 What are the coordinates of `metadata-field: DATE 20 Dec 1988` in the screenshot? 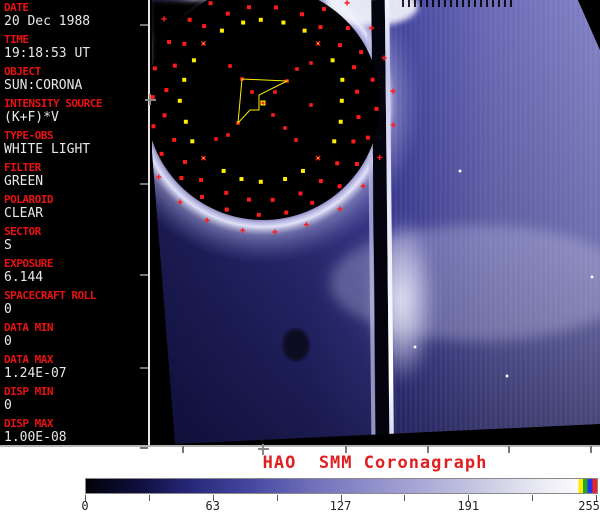 It's located at (75, 17).